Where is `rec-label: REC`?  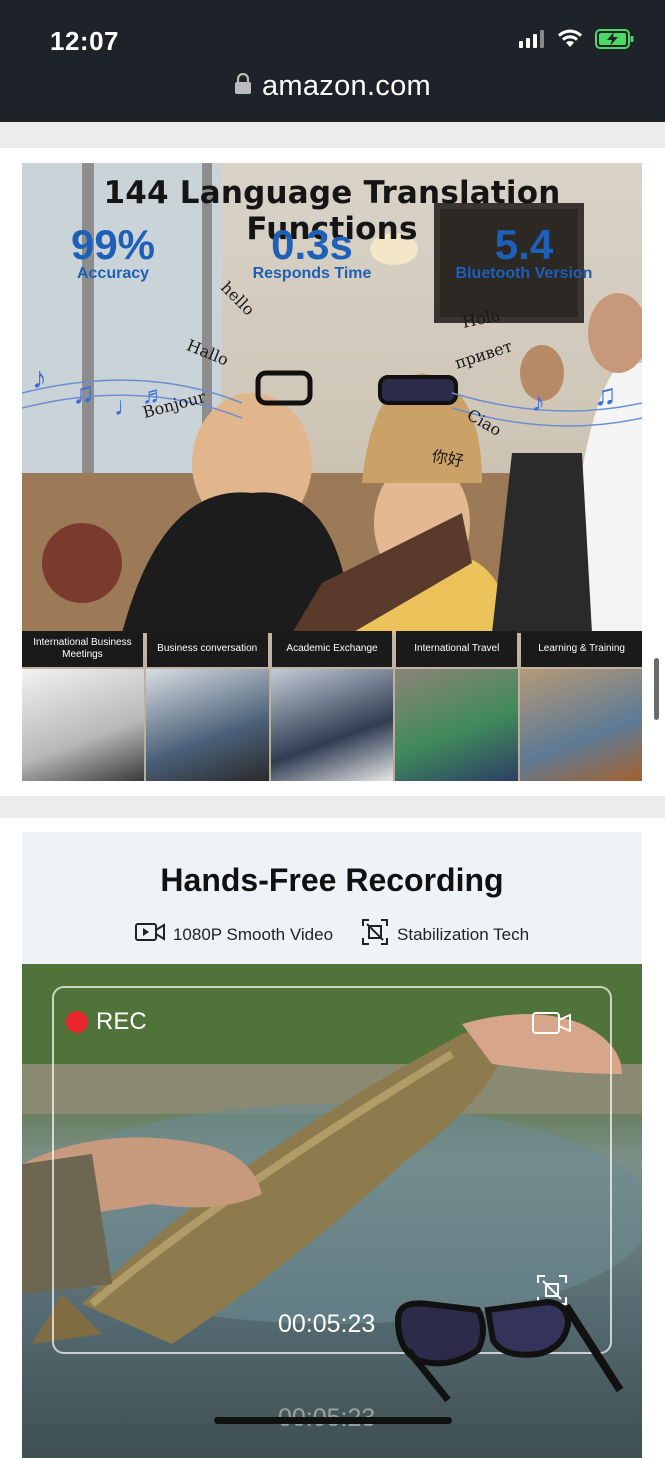 rec-label: REC is located at coordinates (121, 1021).